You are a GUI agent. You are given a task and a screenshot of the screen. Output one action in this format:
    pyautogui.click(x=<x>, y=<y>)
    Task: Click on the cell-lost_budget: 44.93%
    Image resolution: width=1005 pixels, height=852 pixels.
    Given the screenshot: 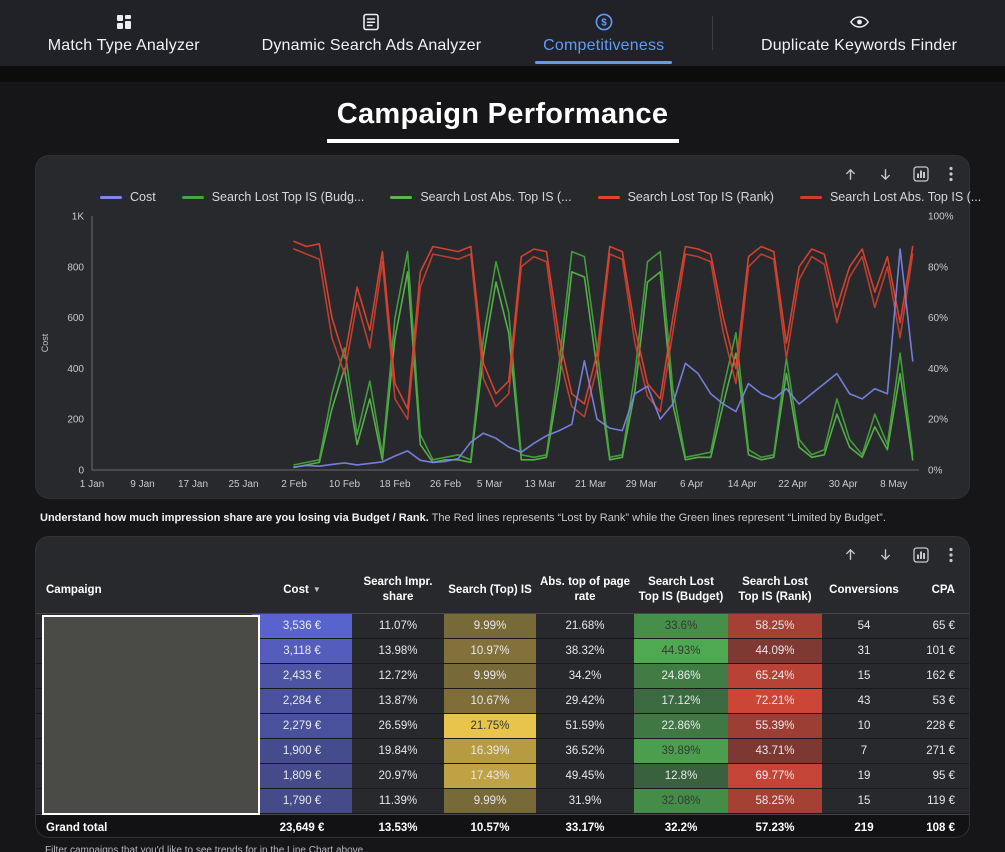 What is the action you would take?
    pyautogui.click(x=681, y=650)
    